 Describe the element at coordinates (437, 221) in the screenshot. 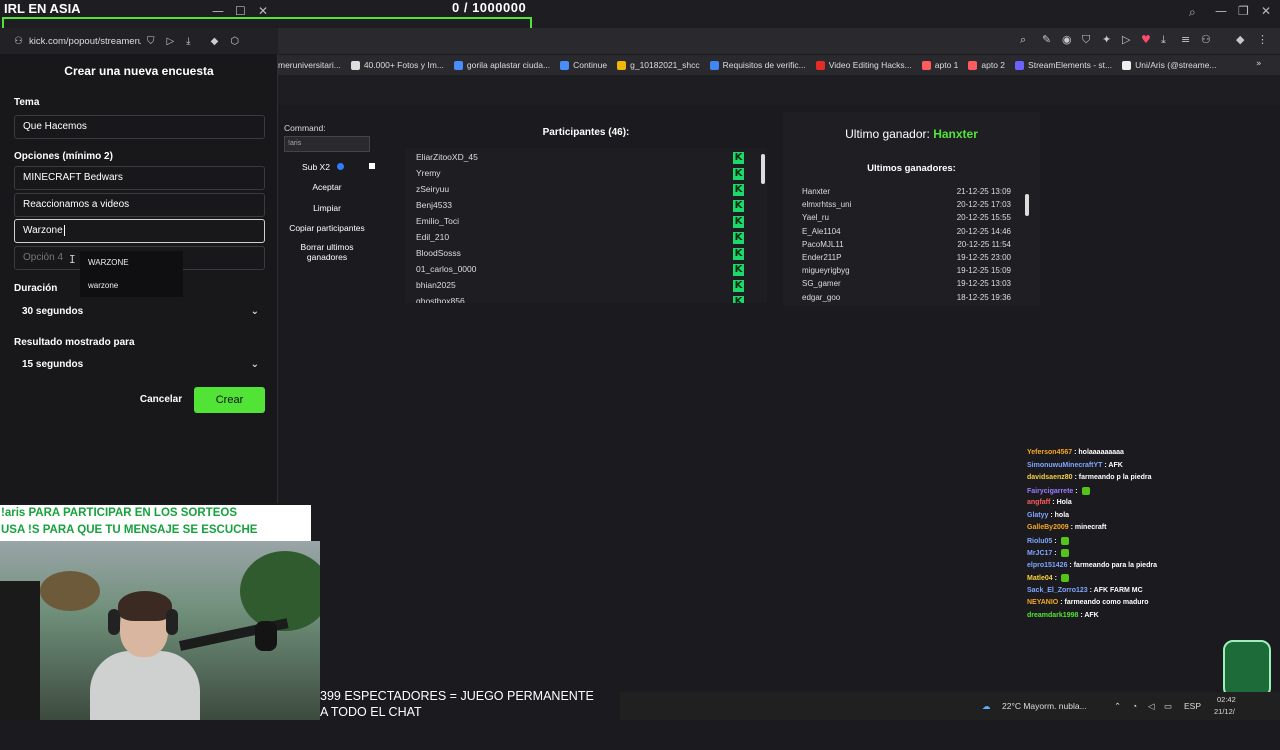

I see `participant-row: Emilio_Toci` at that location.